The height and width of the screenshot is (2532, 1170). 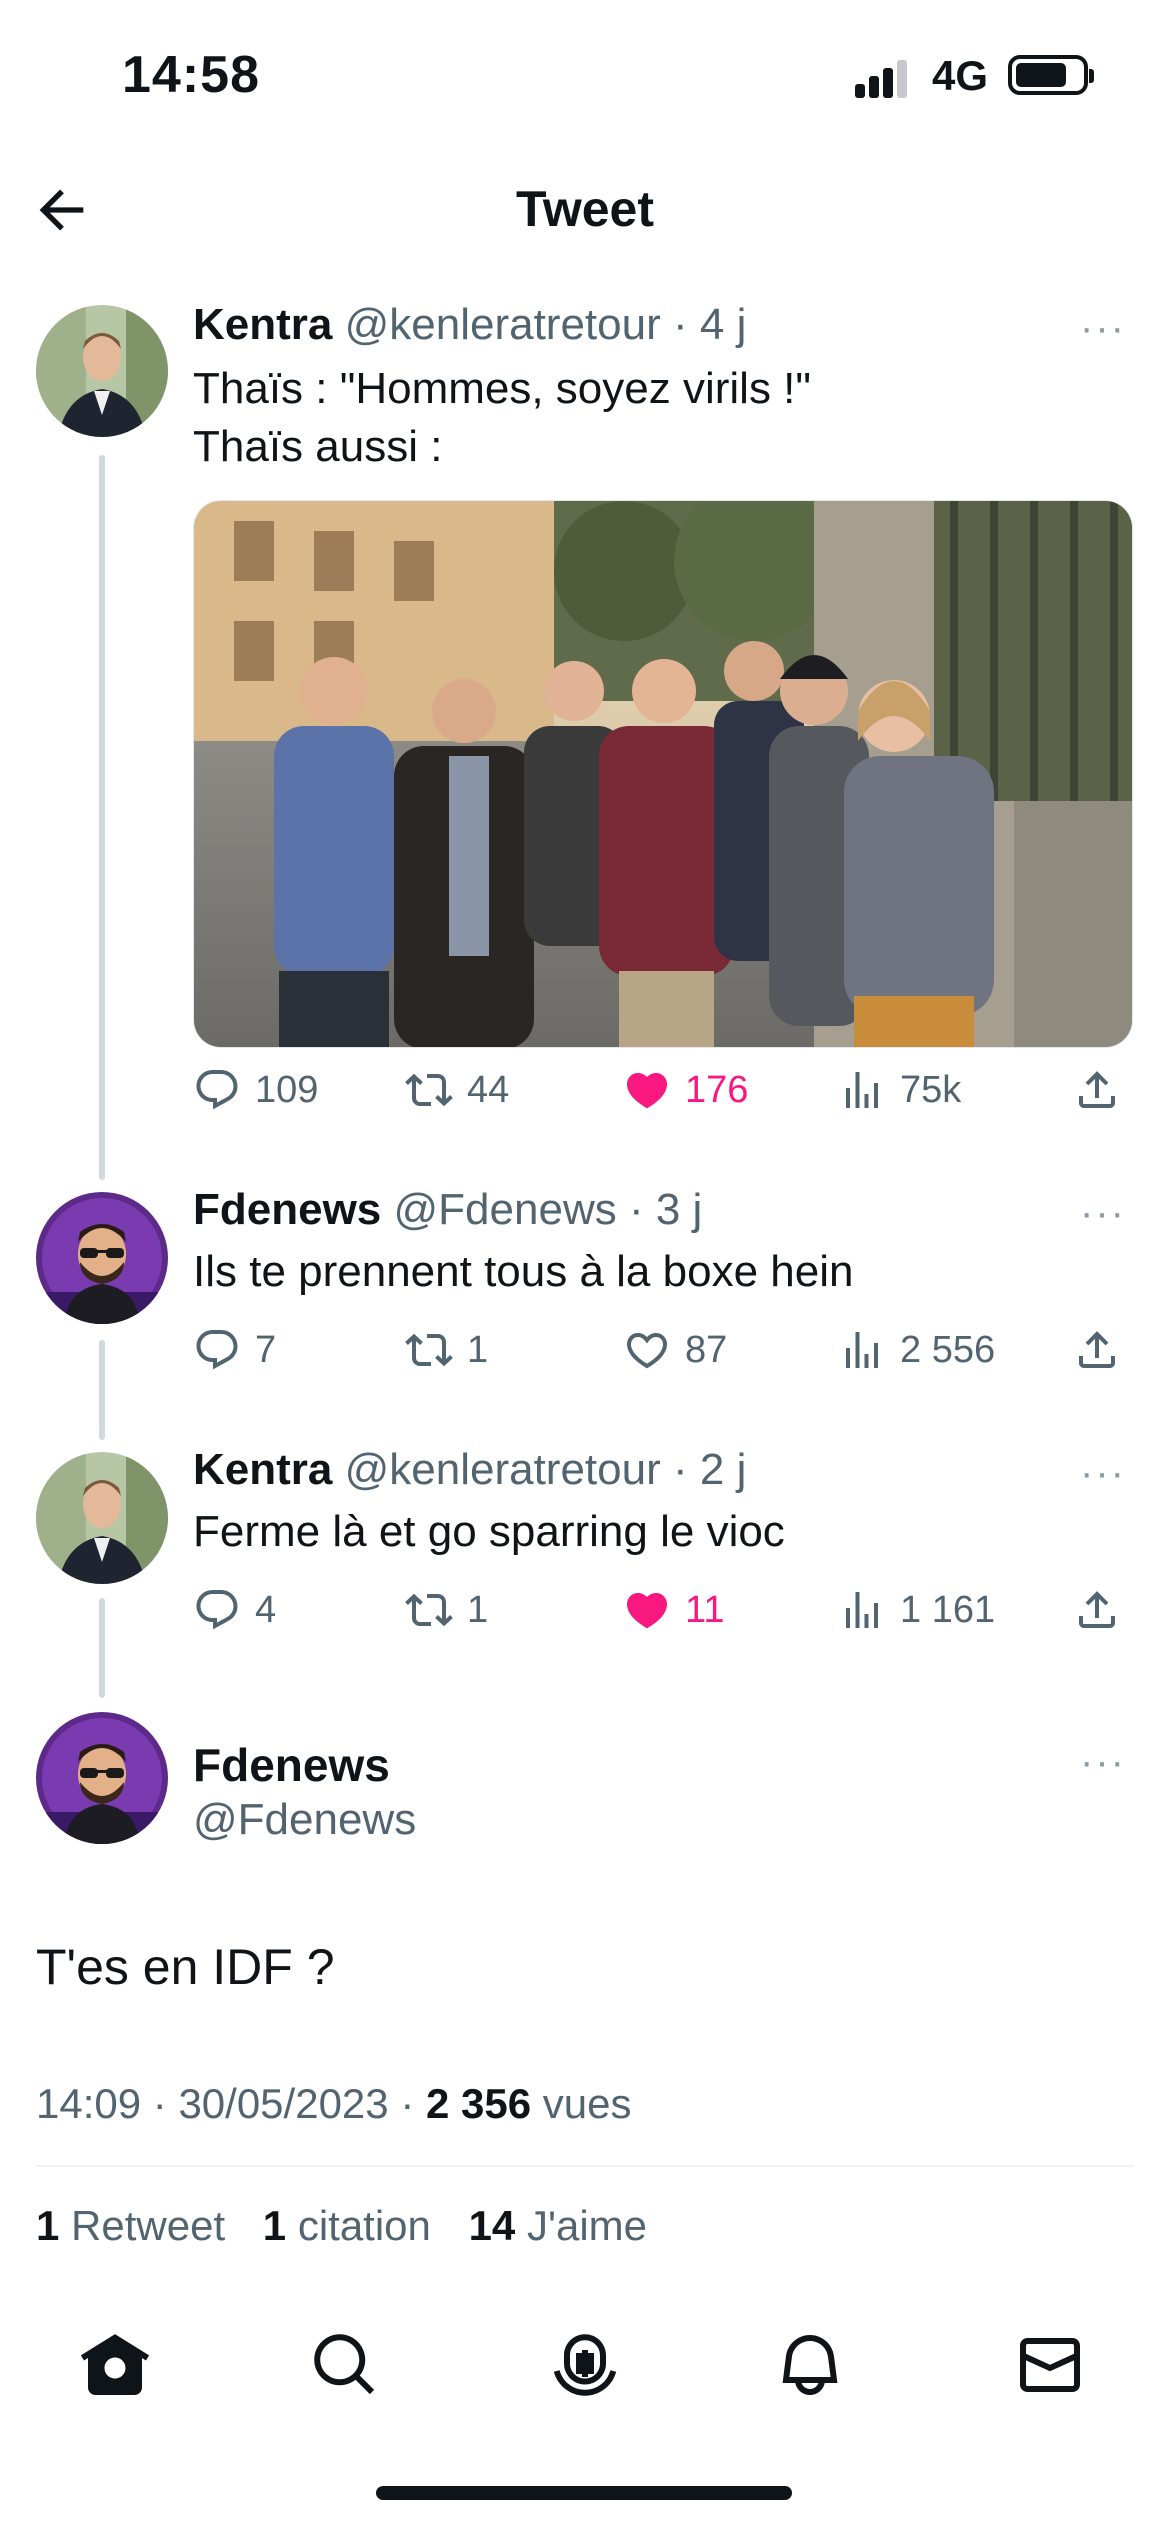 I want to click on tab-spaces, so click(x=585, y=2365).